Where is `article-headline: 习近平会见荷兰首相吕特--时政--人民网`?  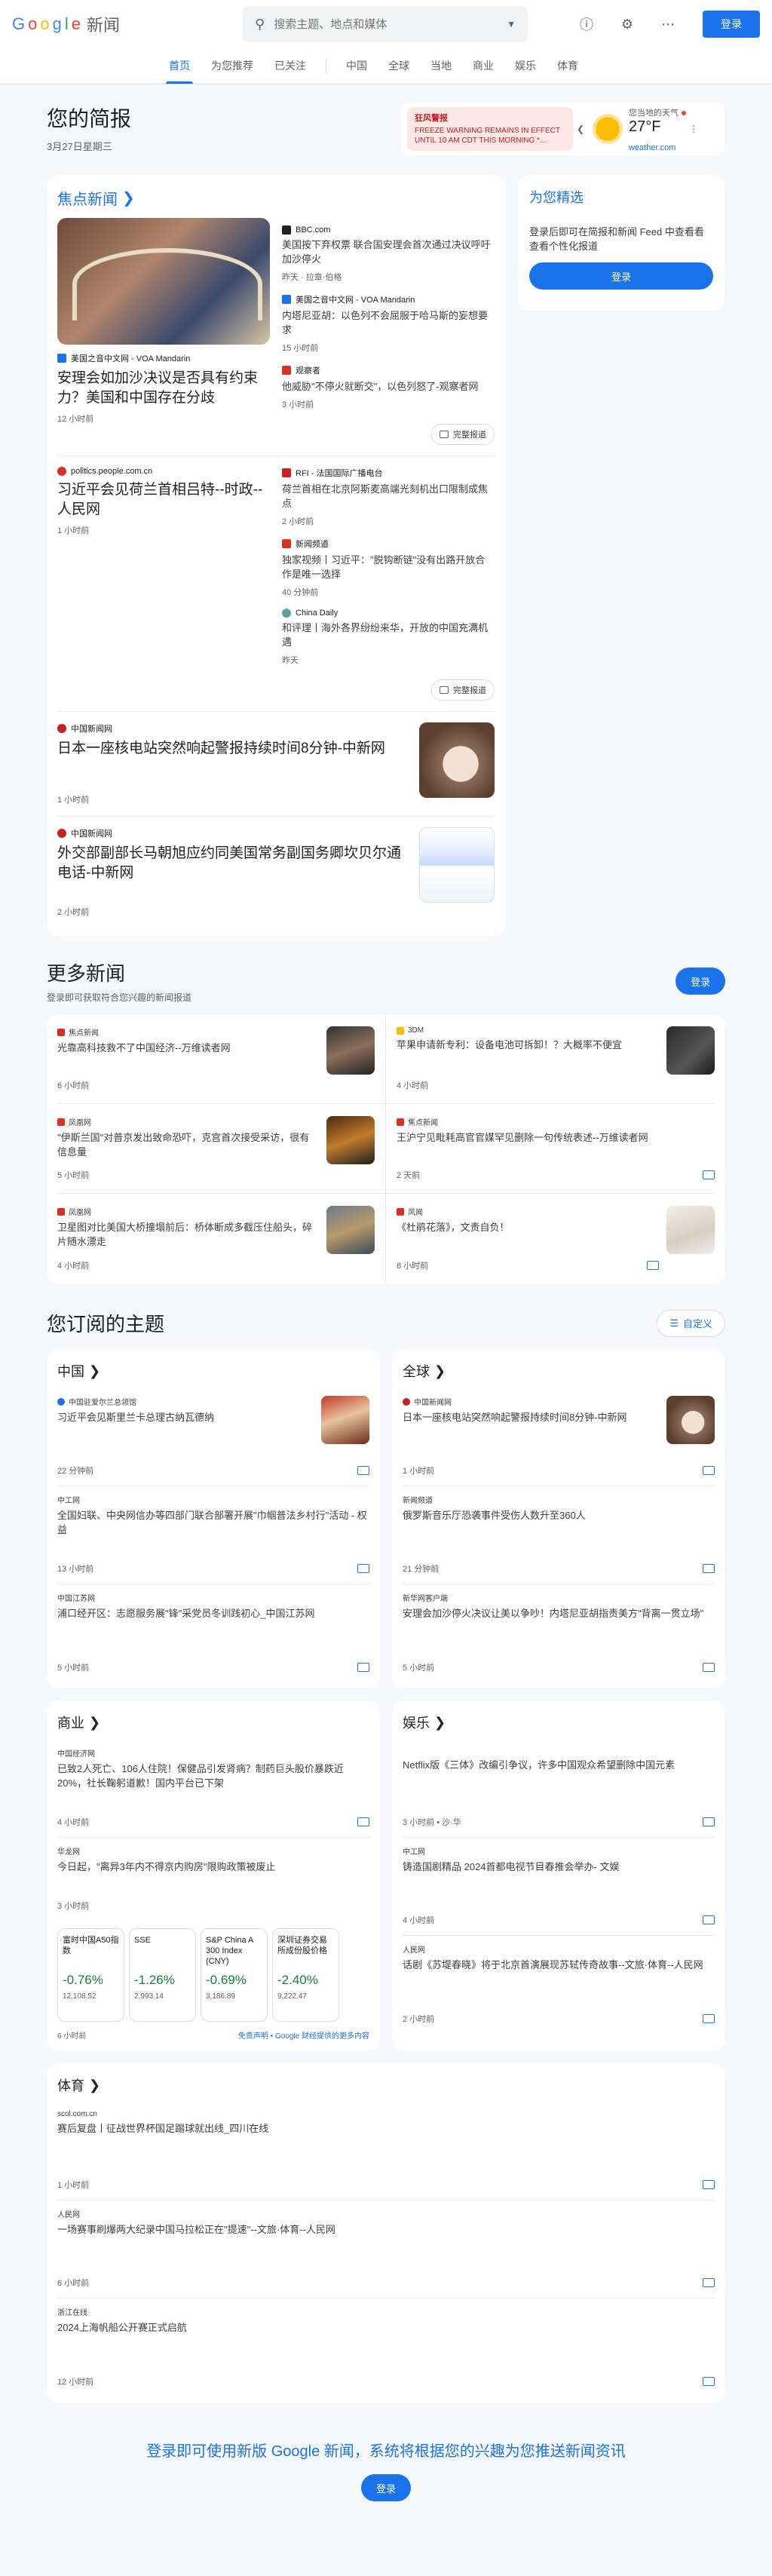 article-headline: 习近平会见荷兰首相吕特--时政--人民网 is located at coordinates (163, 500).